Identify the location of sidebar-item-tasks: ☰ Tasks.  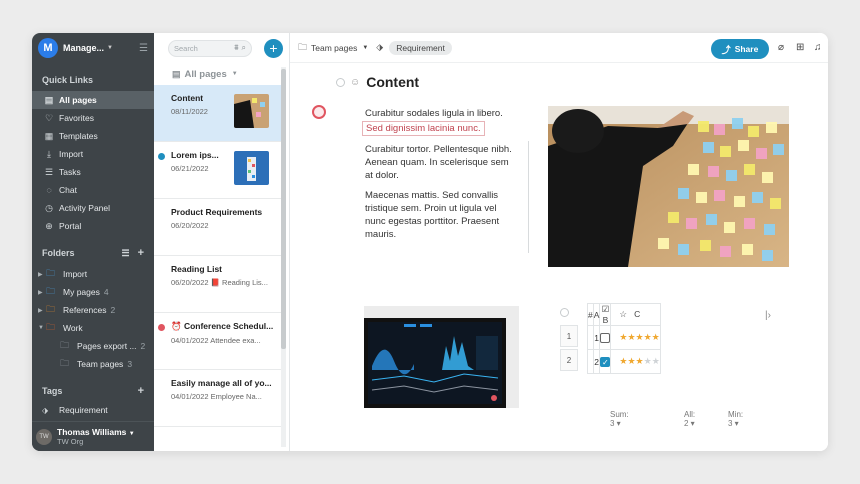
(93, 172).